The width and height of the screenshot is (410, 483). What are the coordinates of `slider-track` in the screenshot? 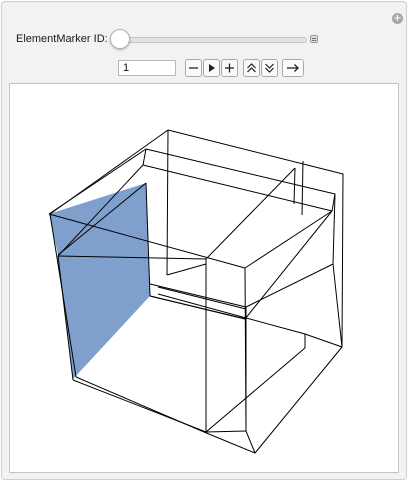 It's located at (211, 40).